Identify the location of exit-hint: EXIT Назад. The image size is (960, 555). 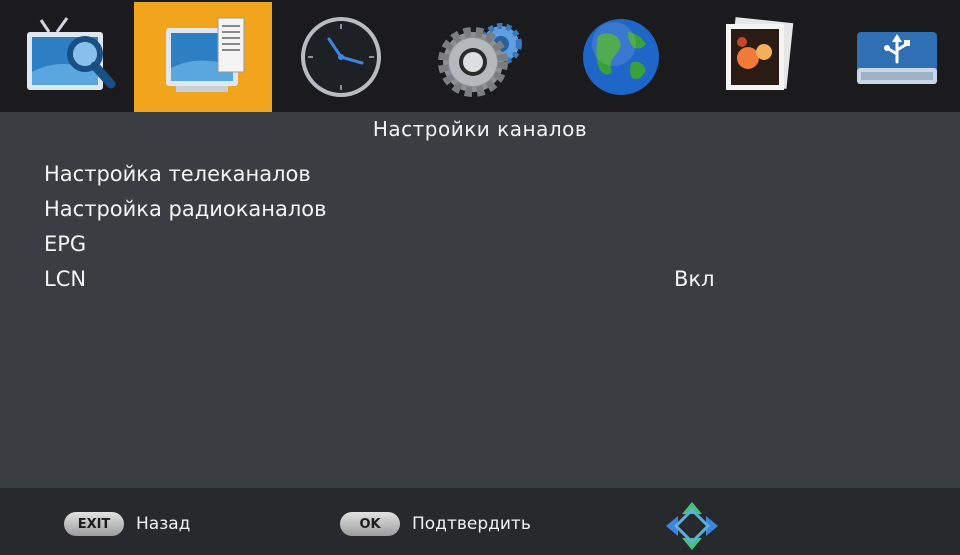
(127, 524).